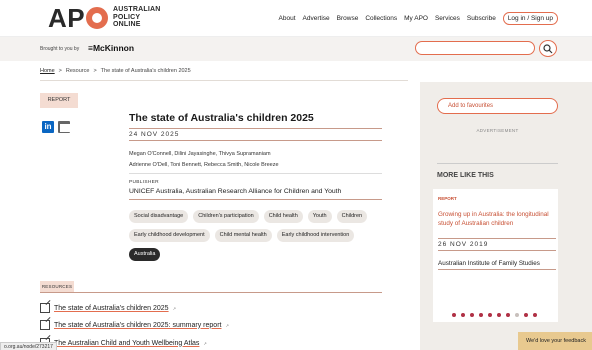 Image resolution: width=592 pixels, height=350 pixels. What do you see at coordinates (352, 216) in the screenshot?
I see `tag-chip: Children` at bounding box center [352, 216].